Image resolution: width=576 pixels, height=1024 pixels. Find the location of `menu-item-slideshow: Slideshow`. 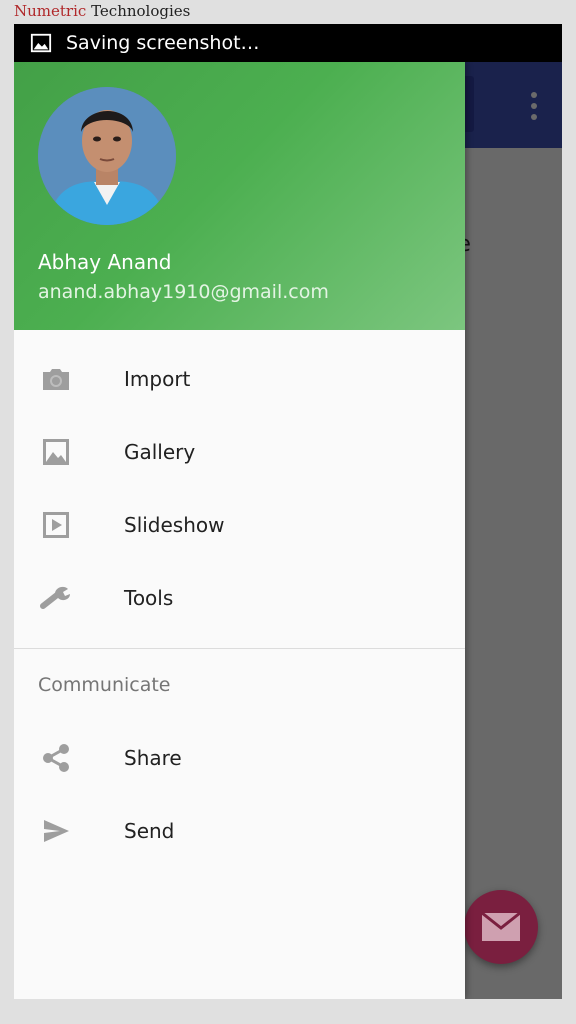

menu-item-slideshow: Slideshow is located at coordinates (239, 524).